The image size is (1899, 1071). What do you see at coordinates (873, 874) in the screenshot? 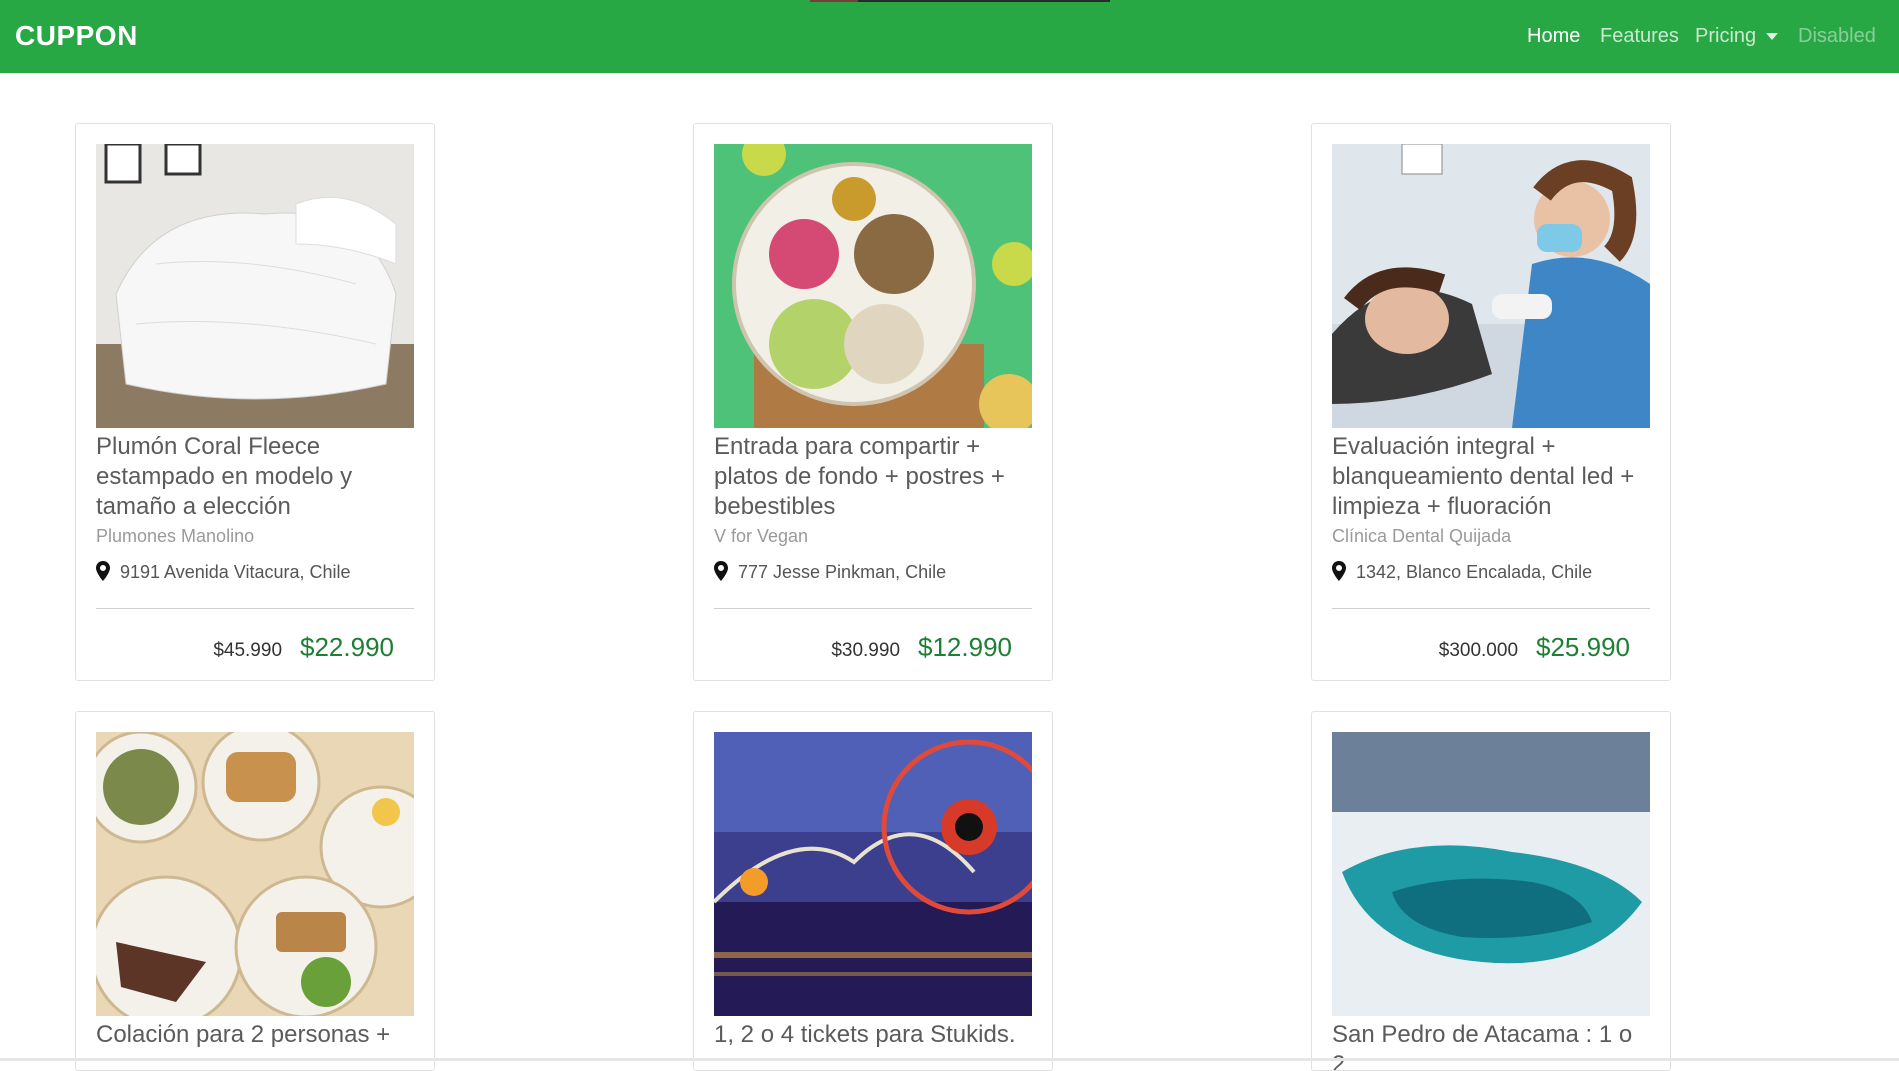
I see `deal-image-amusement-park` at bounding box center [873, 874].